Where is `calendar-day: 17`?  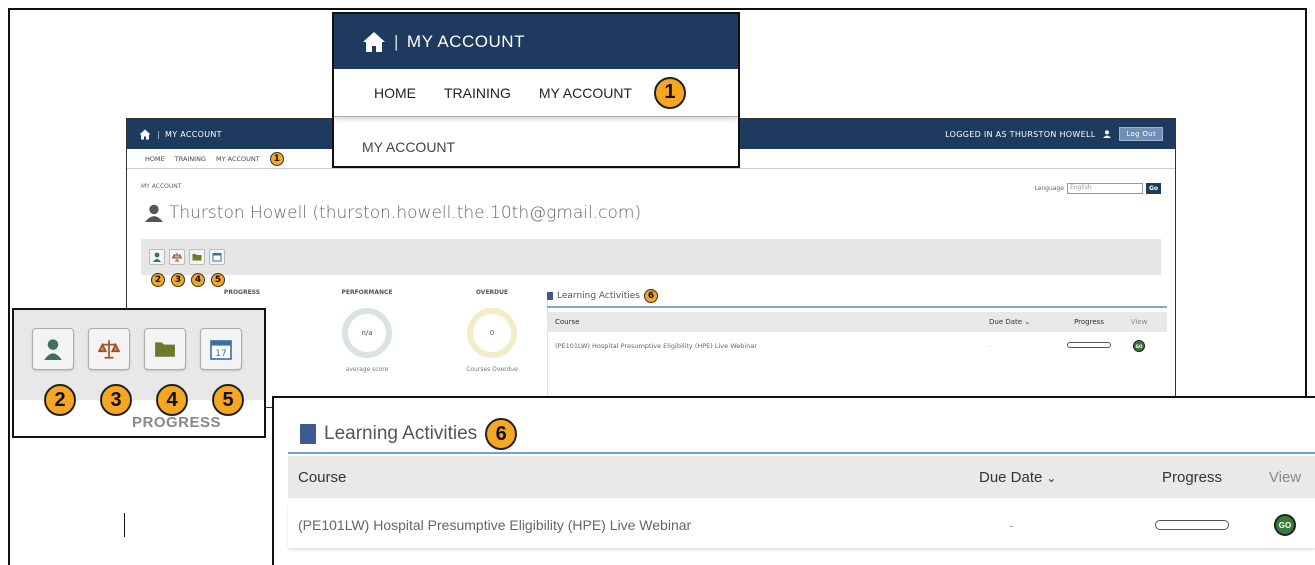
calendar-day: 17 is located at coordinates (220, 354).